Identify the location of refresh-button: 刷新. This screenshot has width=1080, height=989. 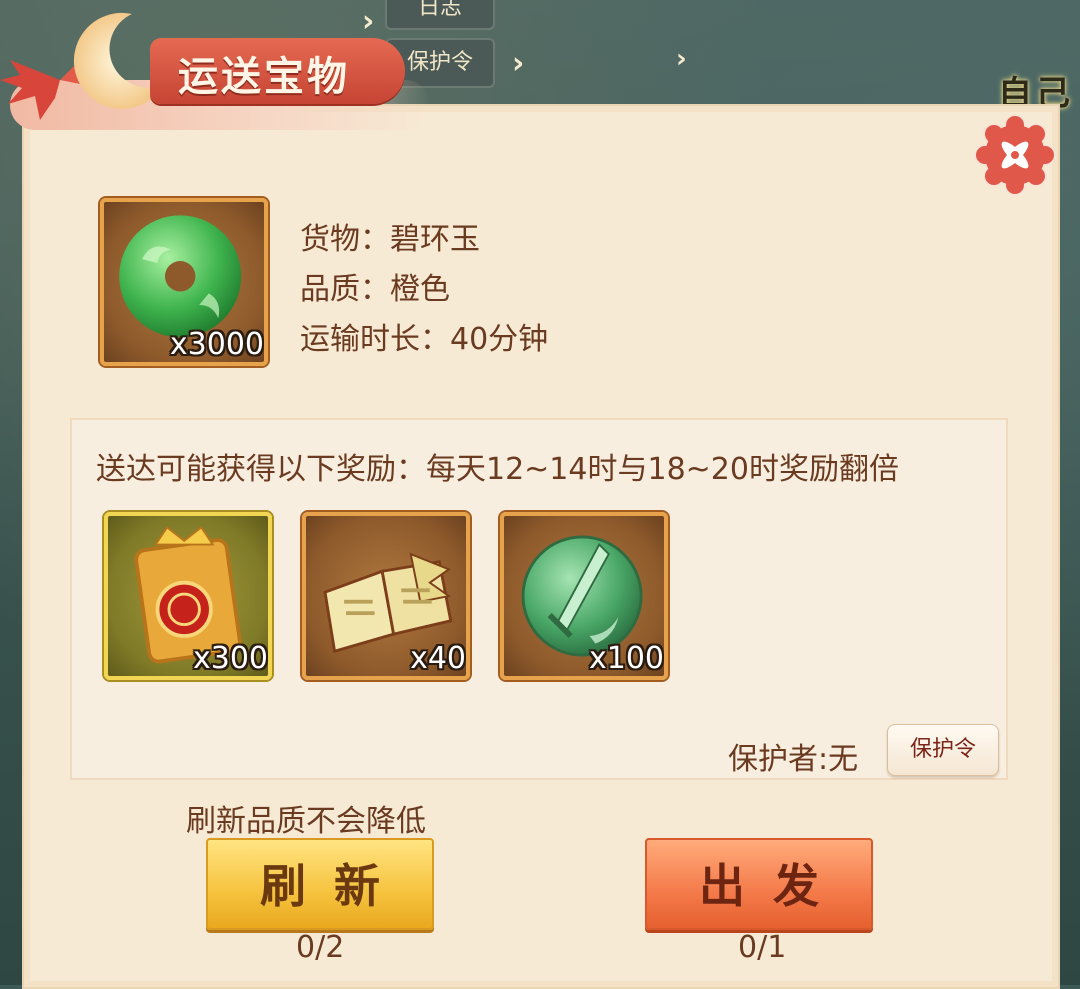
(320, 884).